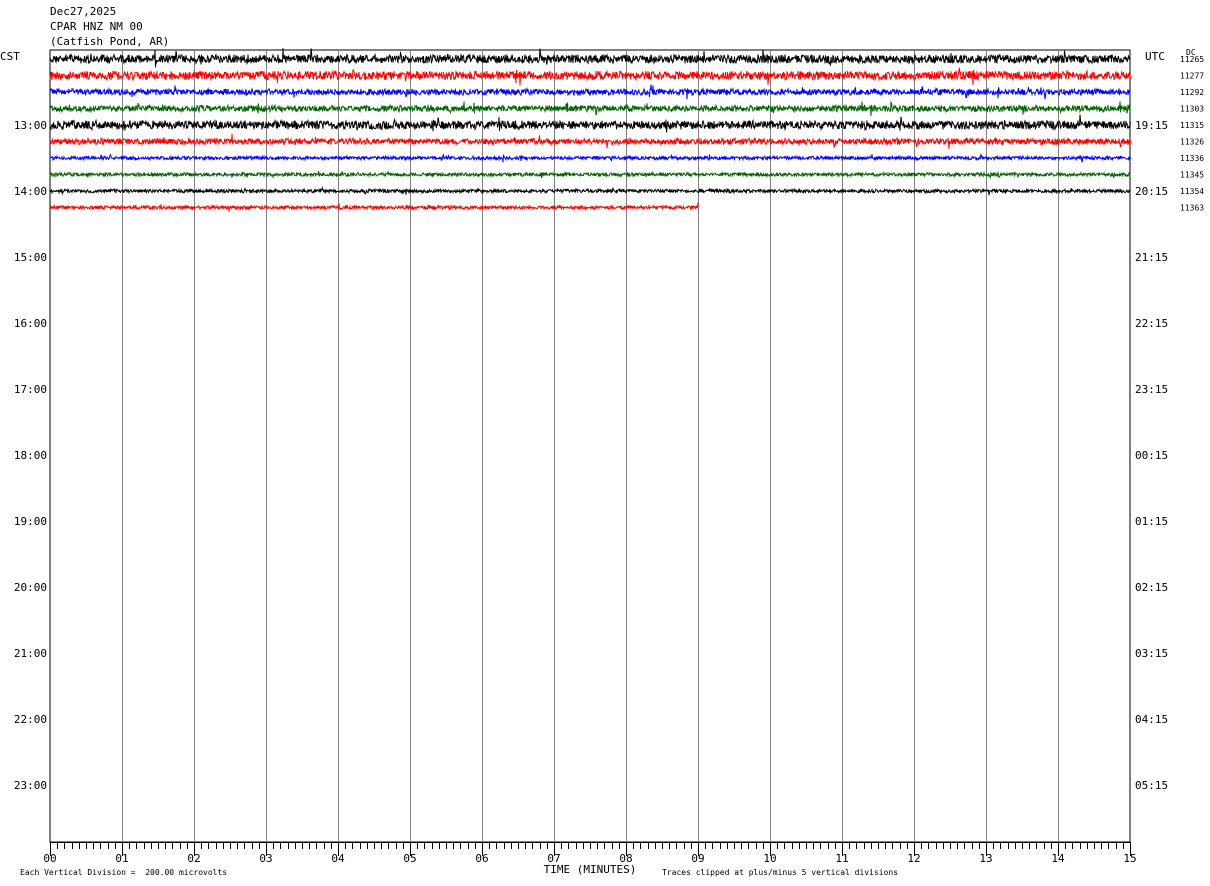  Describe the element at coordinates (30, 125) in the screenshot. I see `left-hour-label: 13:00` at that location.